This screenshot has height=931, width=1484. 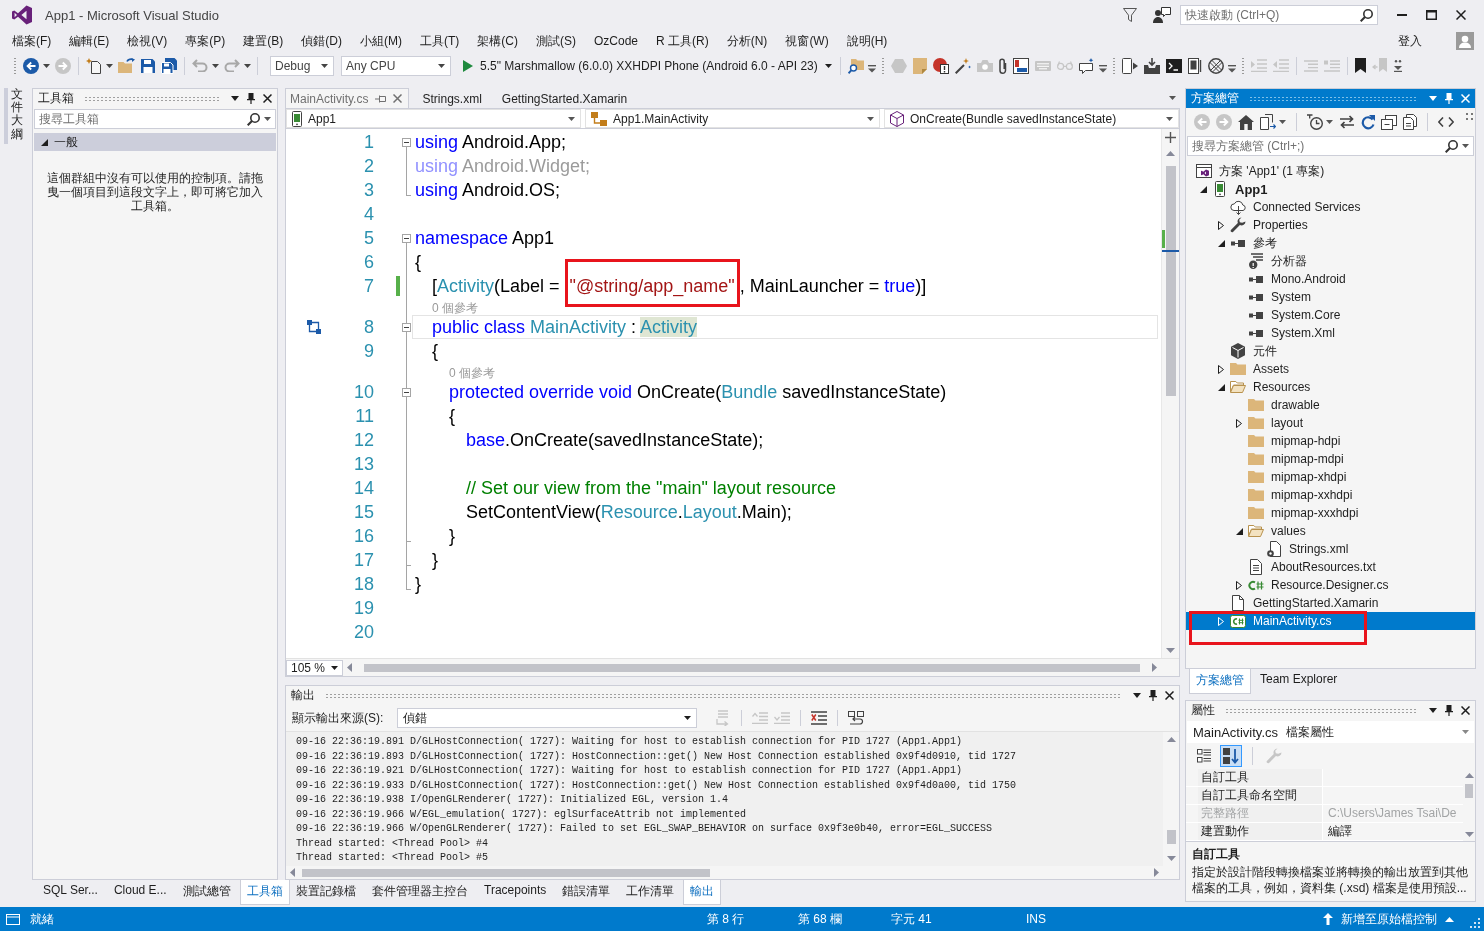 What do you see at coordinates (1330, 585) in the screenshot?
I see `tree-item: Resource.Designer.cs` at bounding box center [1330, 585].